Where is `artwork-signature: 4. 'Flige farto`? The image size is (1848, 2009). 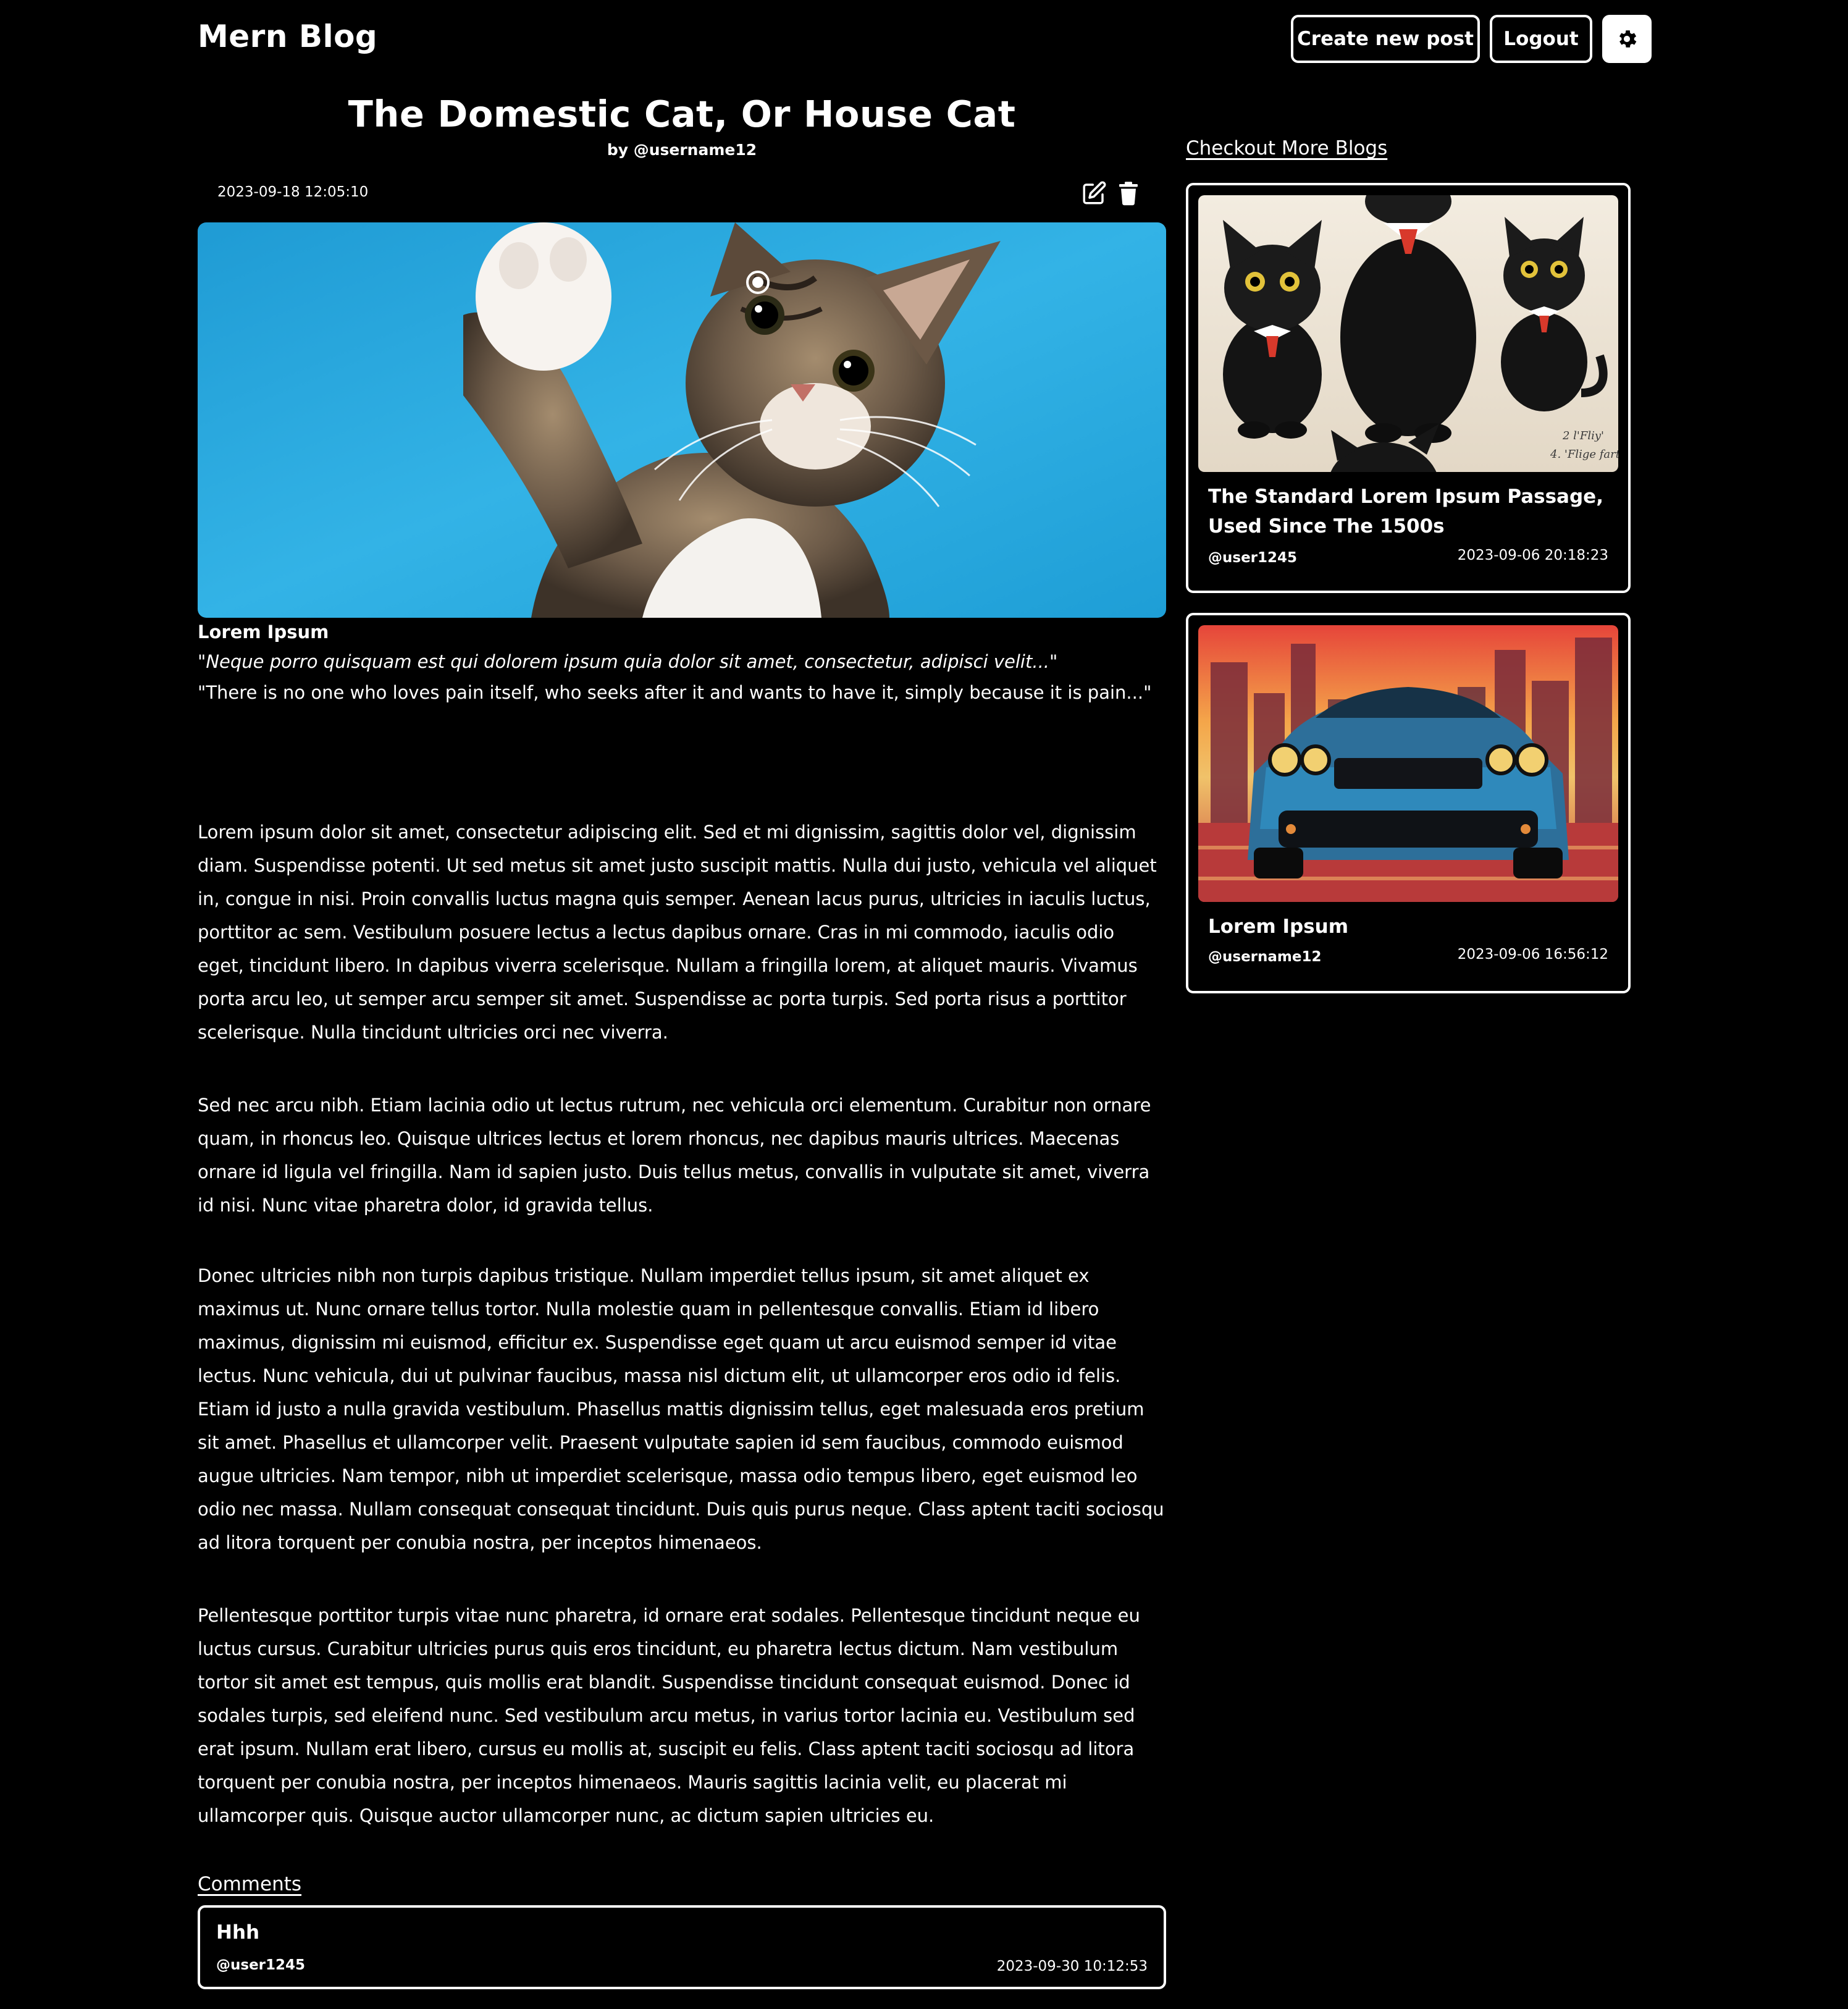
artwork-signature: 4. 'Flige farto is located at coordinates (1584, 454).